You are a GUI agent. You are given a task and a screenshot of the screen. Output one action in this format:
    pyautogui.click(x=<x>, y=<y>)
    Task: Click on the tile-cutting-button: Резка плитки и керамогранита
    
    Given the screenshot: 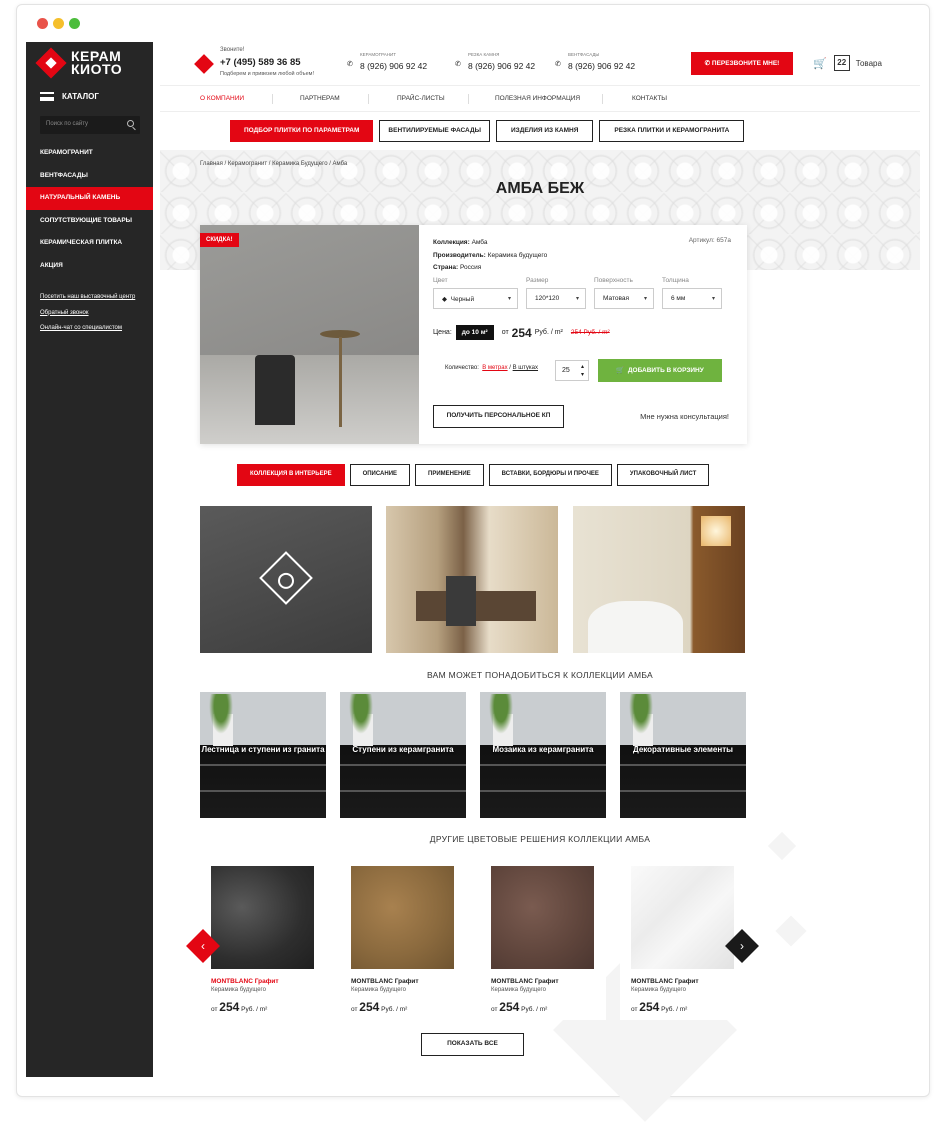 What is the action you would take?
    pyautogui.click(x=672, y=131)
    